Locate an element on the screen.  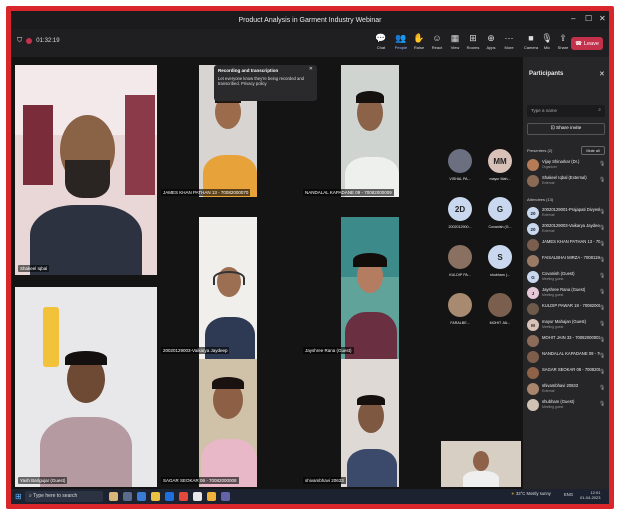
chat-button: 💬 Chat is located at coordinates (381, 41).